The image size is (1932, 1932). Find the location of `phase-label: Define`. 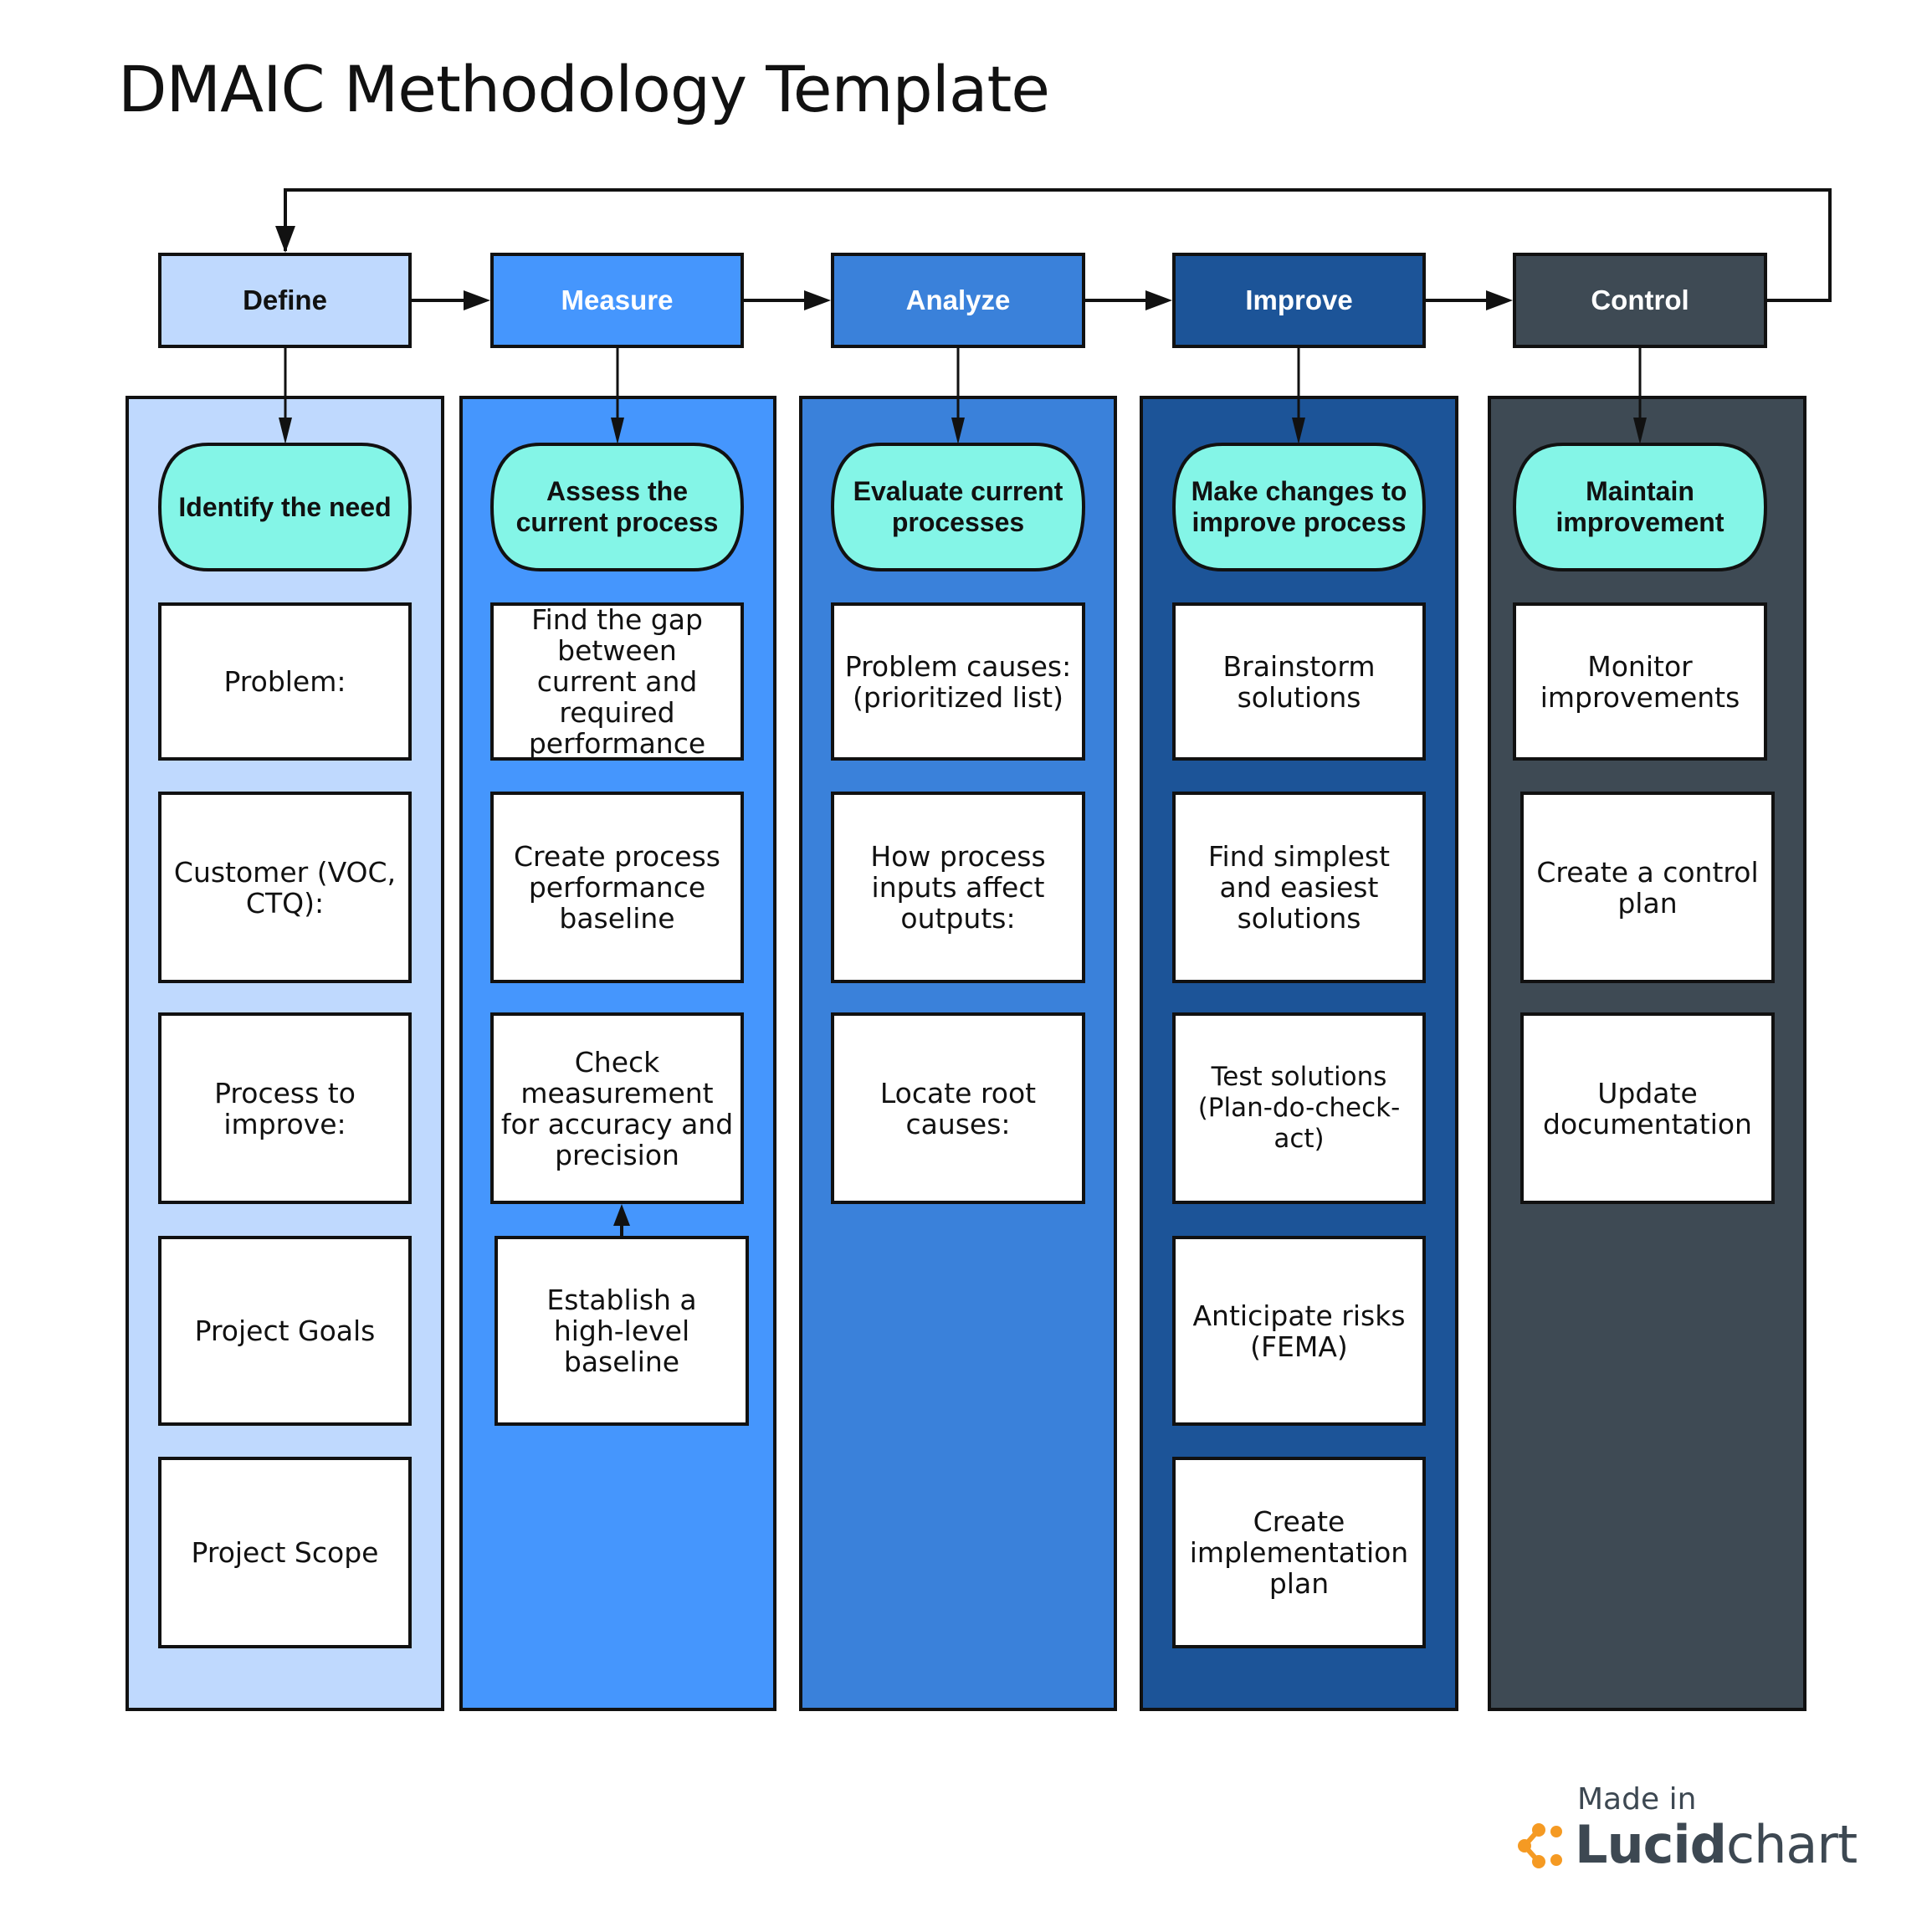

phase-label: Define is located at coordinates (285, 299).